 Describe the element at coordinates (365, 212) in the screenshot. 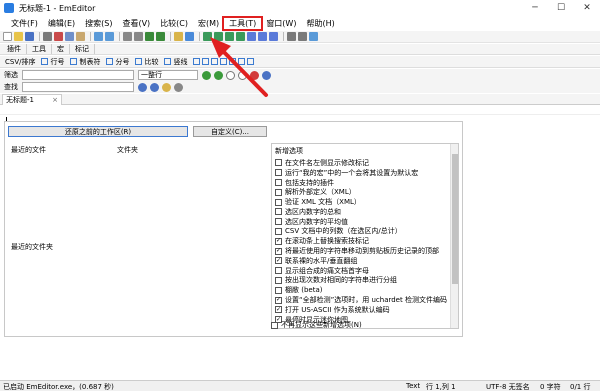

I see `option-item: 选区内数字的总和` at that location.